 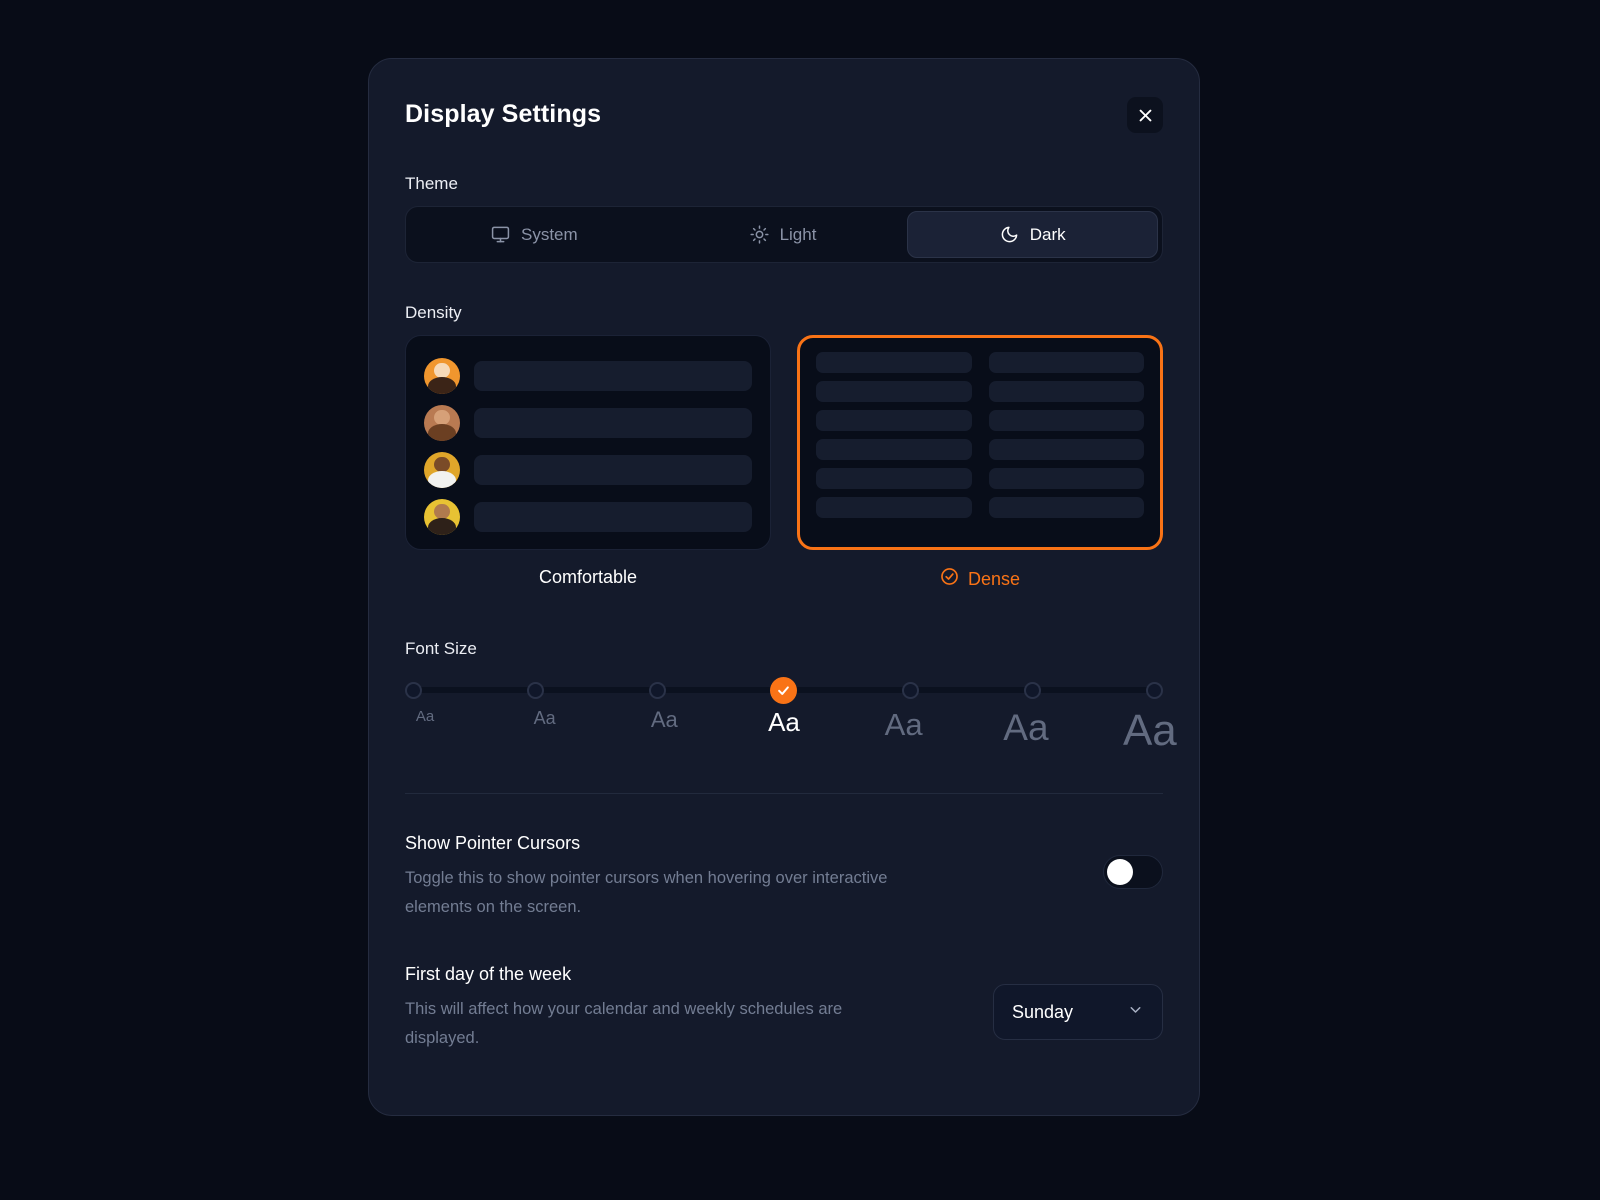 I want to click on density-option-comfortable: Comfortable, so click(x=588, y=463).